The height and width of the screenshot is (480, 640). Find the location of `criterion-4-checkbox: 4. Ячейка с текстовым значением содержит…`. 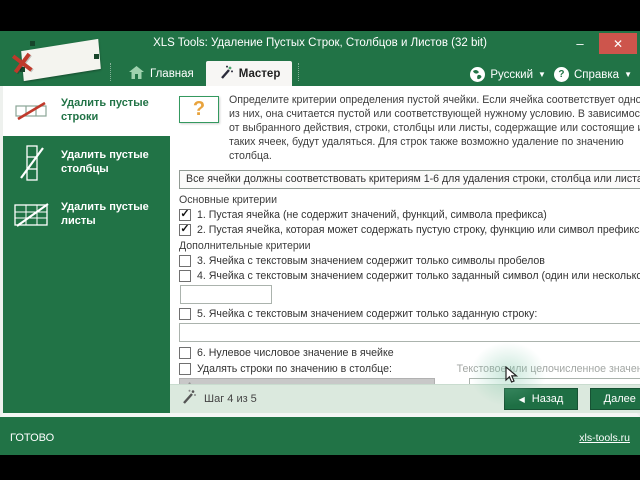

criterion-4-checkbox: 4. Ячейка с текстовым значением содержит… is located at coordinates (409, 275).